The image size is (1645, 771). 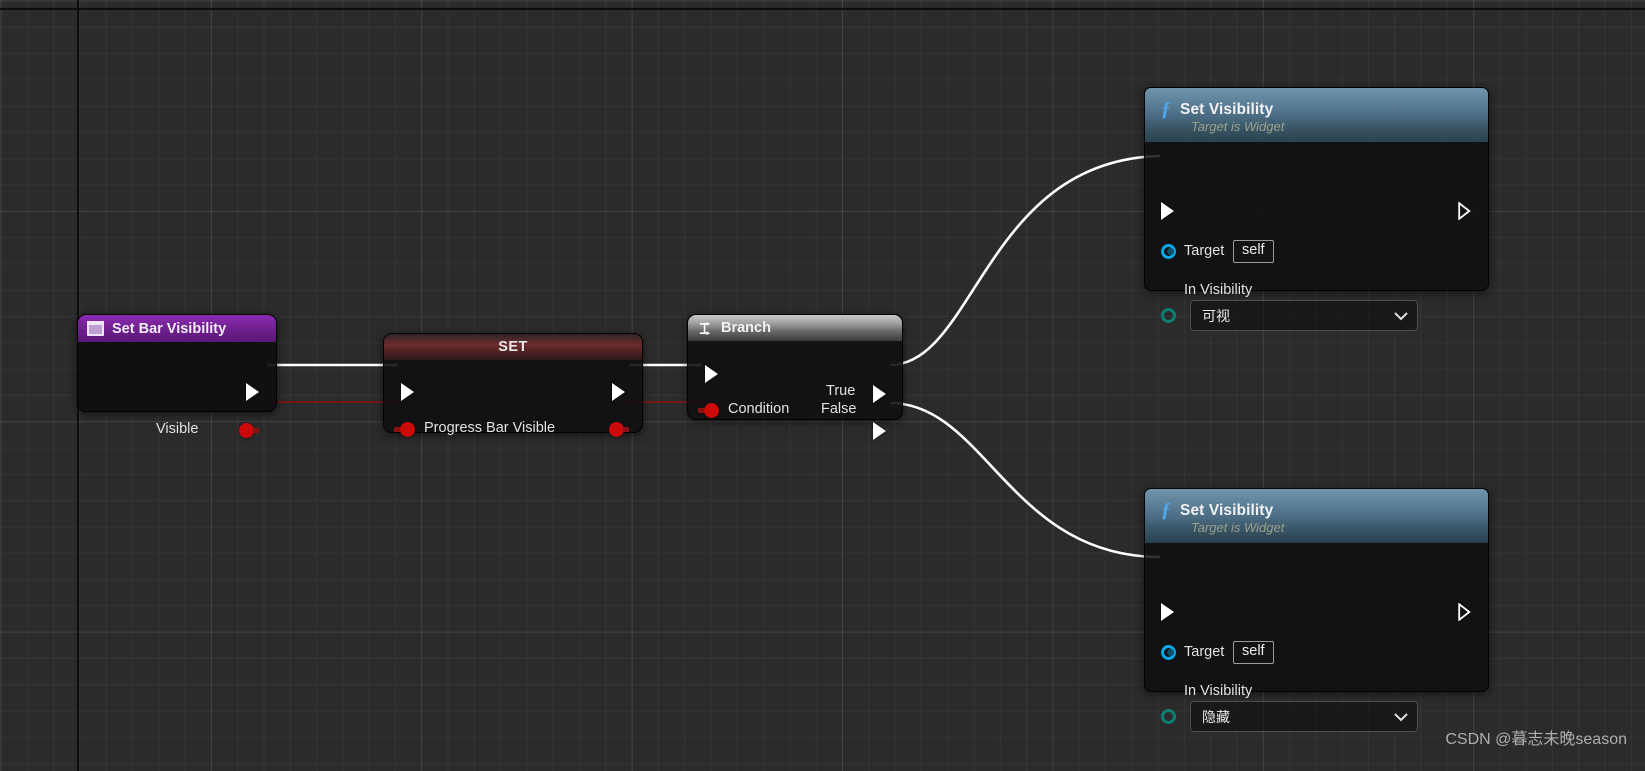 What do you see at coordinates (513, 398) in the screenshot?
I see `set-node-body: Progress Bar Visible` at bounding box center [513, 398].